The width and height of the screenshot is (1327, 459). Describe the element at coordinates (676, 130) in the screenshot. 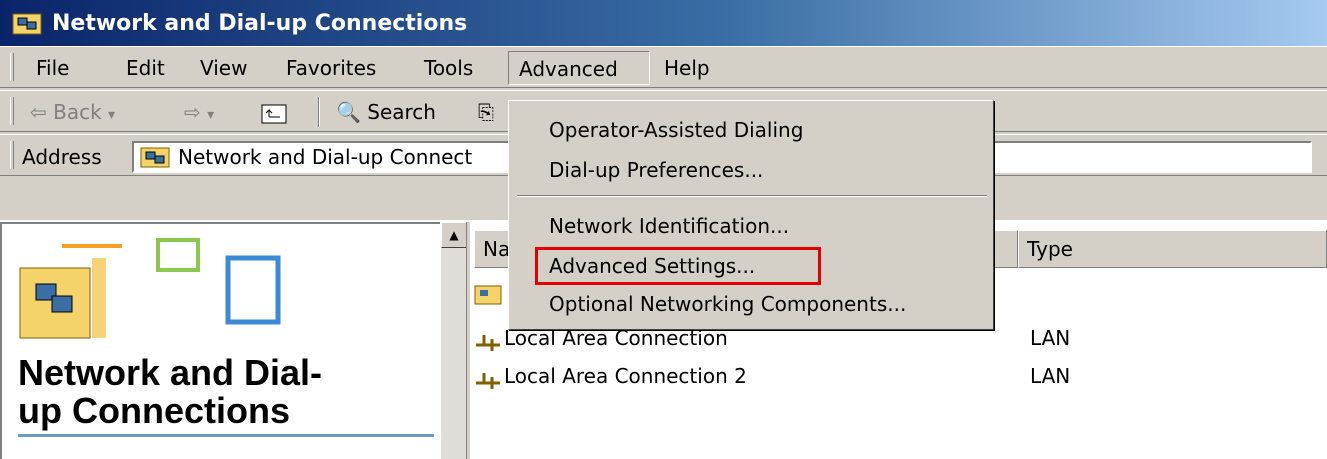

I see `menu-item-operator-assisted-dialing: Operator-Assisted Dialing` at that location.